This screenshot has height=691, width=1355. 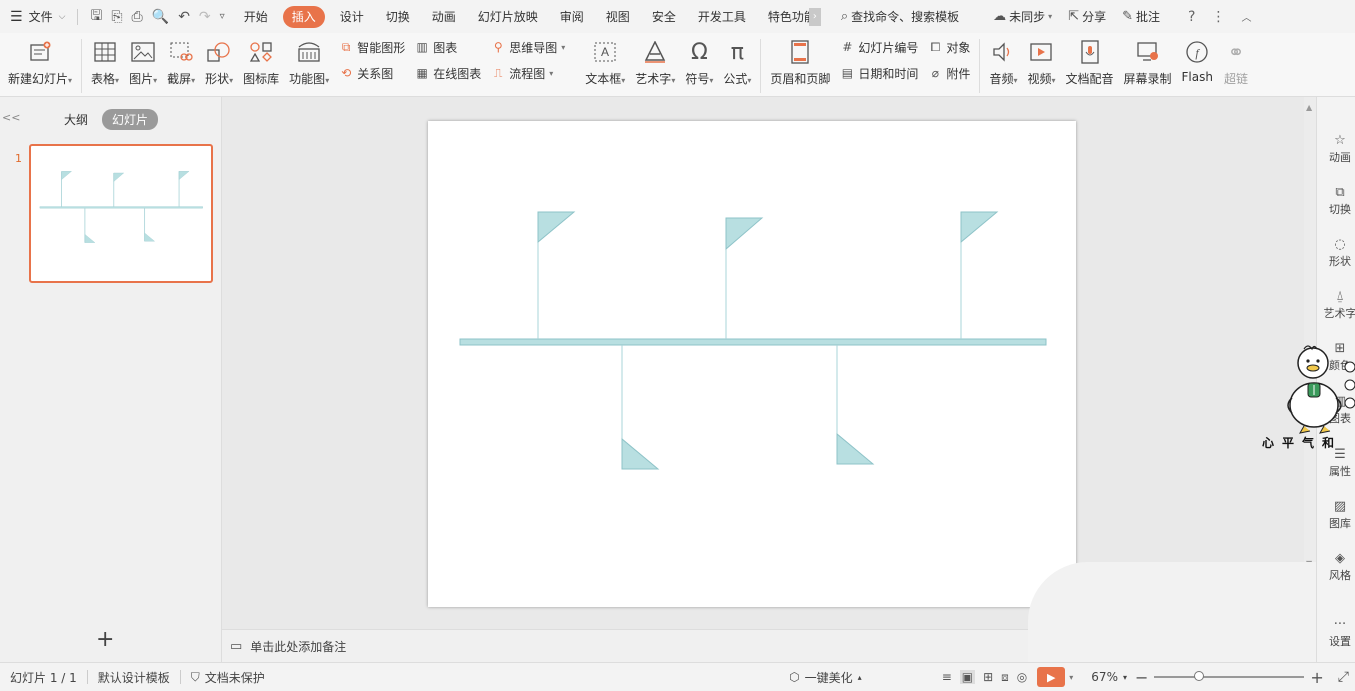 I want to click on object-button: ⧠ 对象, so click(x=949, y=47).